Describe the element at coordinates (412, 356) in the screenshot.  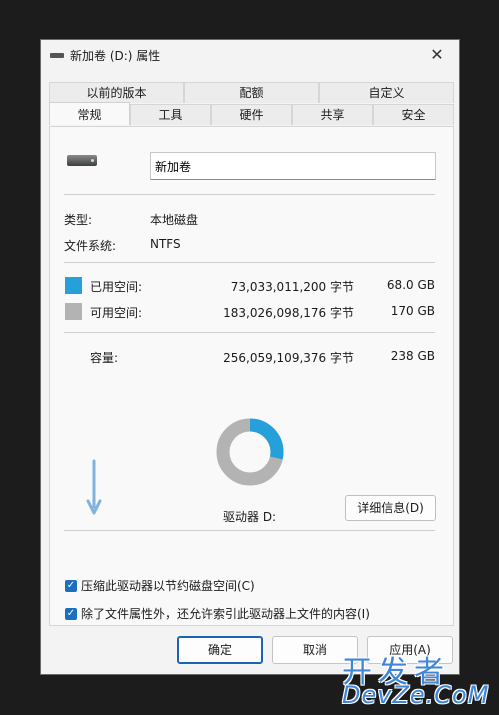
I see `capacity-size: 238 GB` at that location.